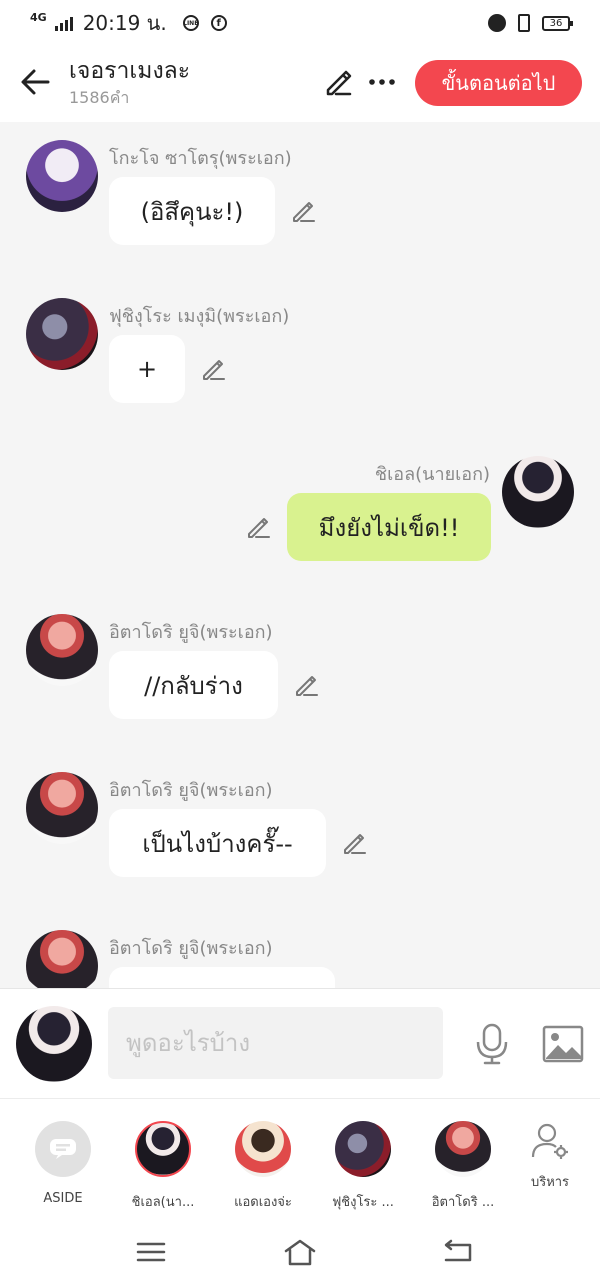 The image size is (600, 1287). What do you see at coordinates (151, 1252) in the screenshot?
I see `menu-icon` at bounding box center [151, 1252].